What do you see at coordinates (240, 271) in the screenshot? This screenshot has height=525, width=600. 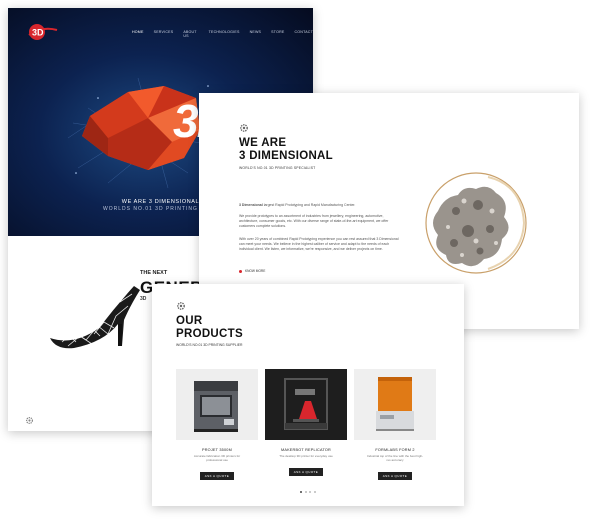 I see `red-dot-icon` at bounding box center [240, 271].